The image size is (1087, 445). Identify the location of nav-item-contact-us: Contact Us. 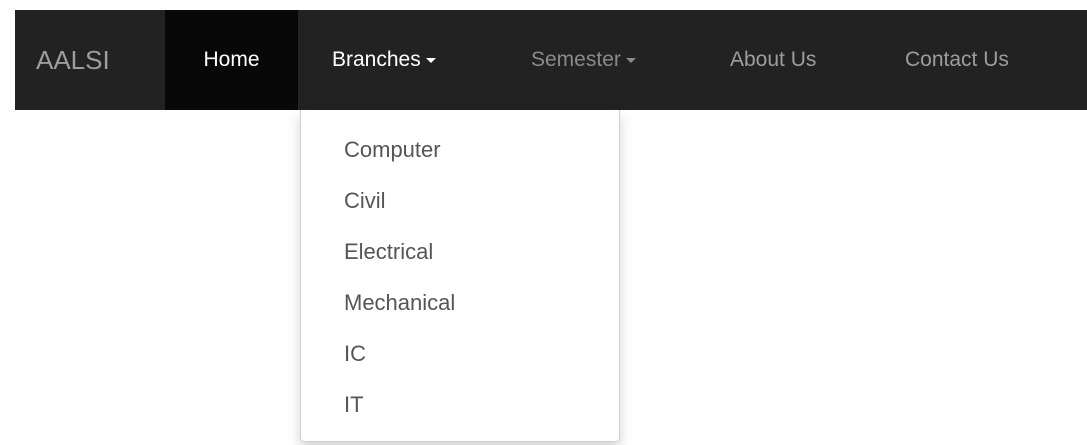
(980, 60).